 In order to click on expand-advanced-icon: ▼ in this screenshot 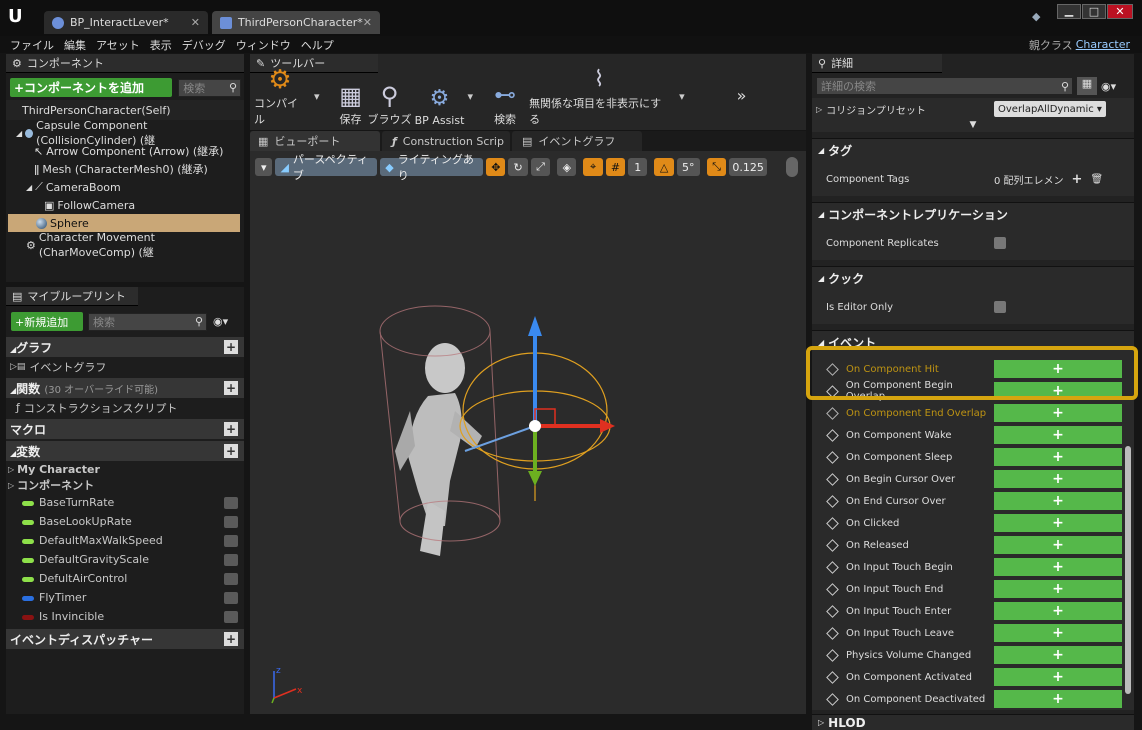, I will do `click(973, 126)`.